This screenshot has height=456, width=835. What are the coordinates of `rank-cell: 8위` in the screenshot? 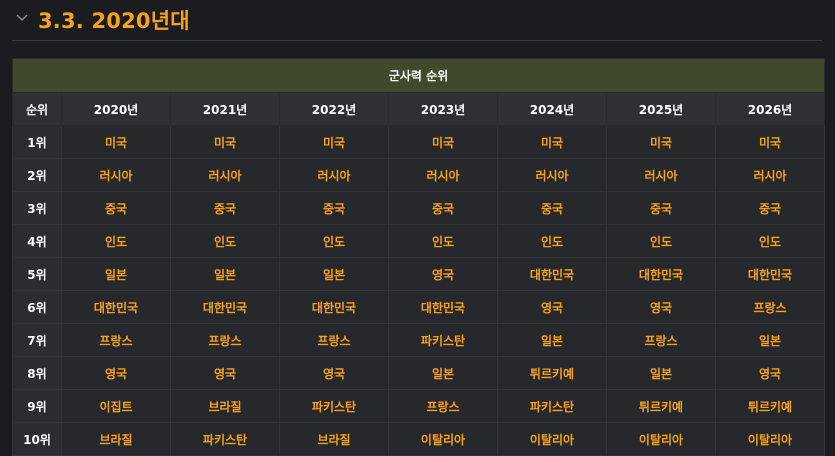 It's located at (37, 373).